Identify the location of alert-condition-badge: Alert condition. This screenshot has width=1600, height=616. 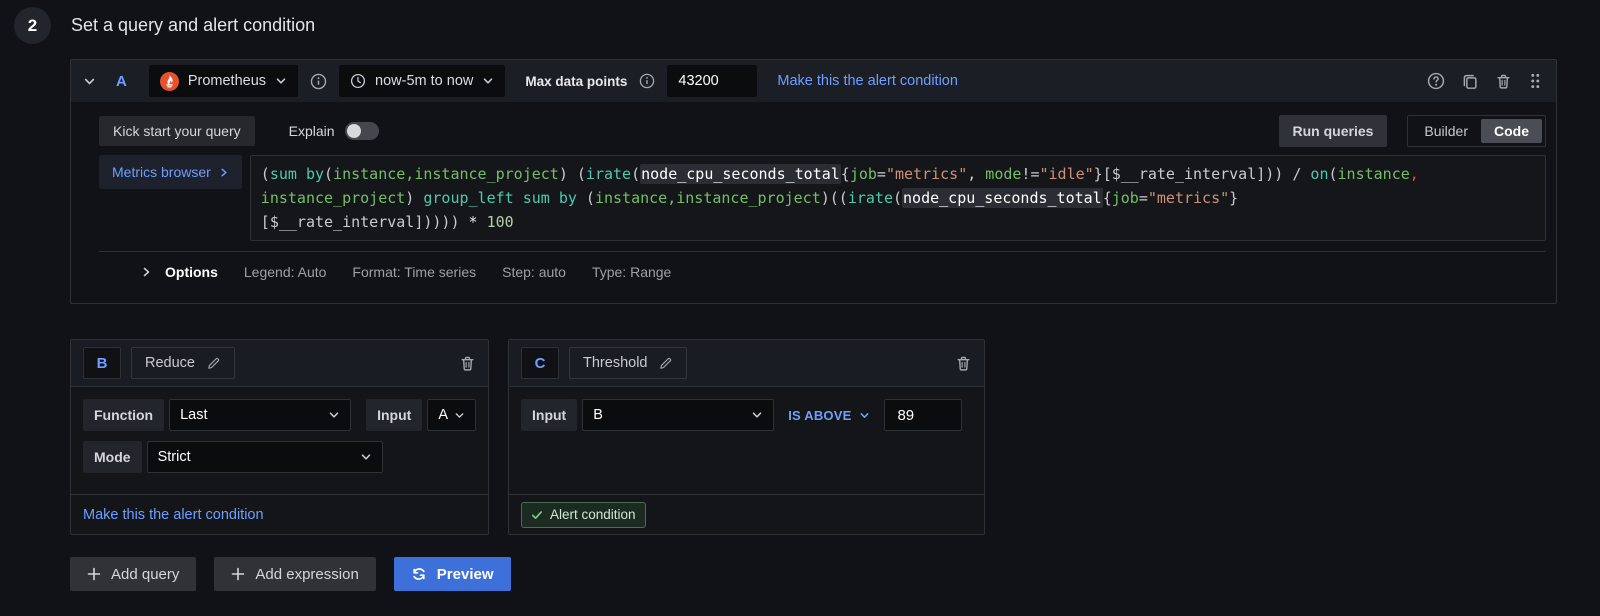
(583, 514).